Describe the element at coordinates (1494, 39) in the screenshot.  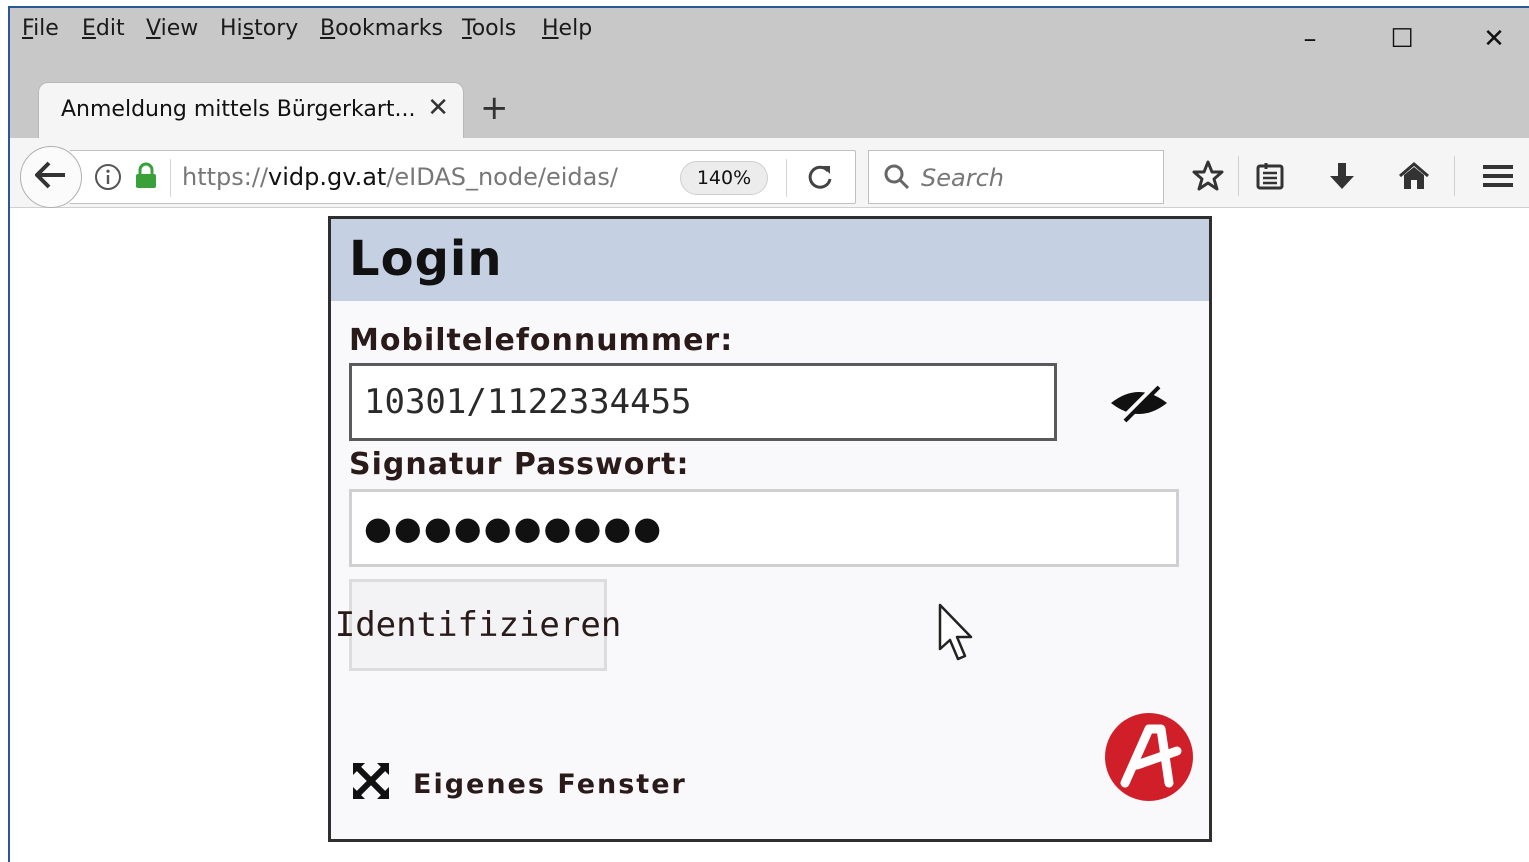
I see `close-window-button: ✕` at that location.